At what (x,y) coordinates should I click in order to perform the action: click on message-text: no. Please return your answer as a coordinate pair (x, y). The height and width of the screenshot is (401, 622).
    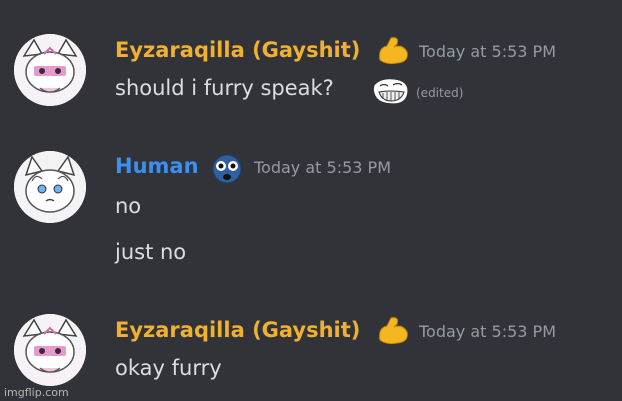
    Looking at the image, I should click on (128, 206).